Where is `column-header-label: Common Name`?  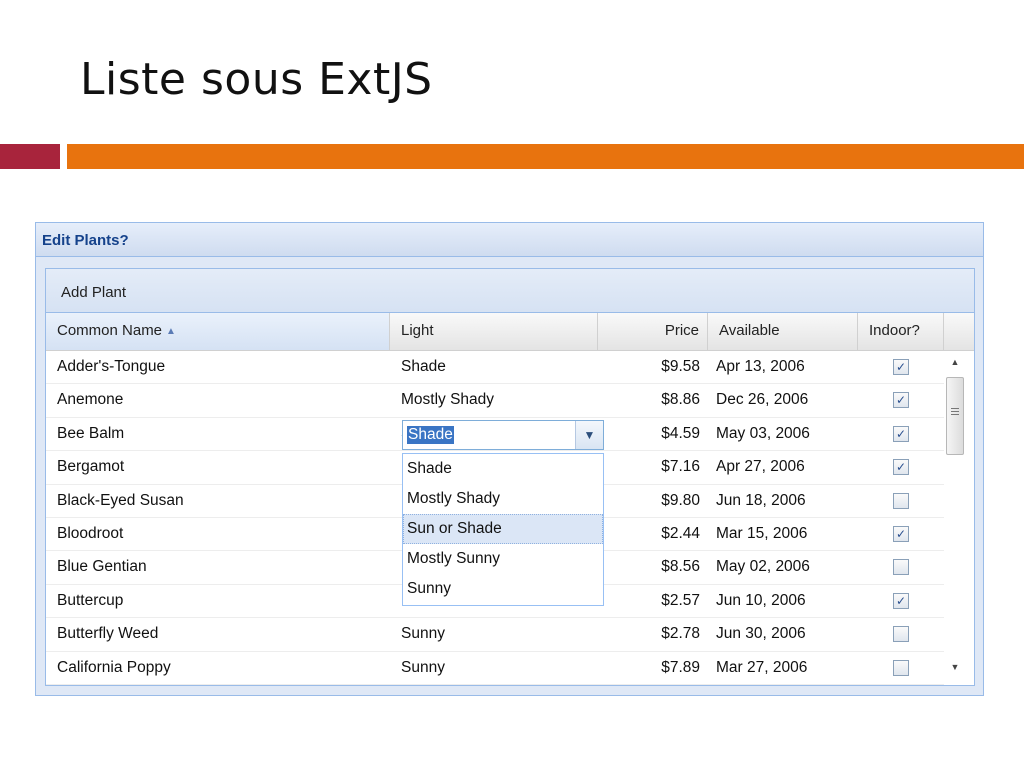 column-header-label: Common Name is located at coordinates (110, 330).